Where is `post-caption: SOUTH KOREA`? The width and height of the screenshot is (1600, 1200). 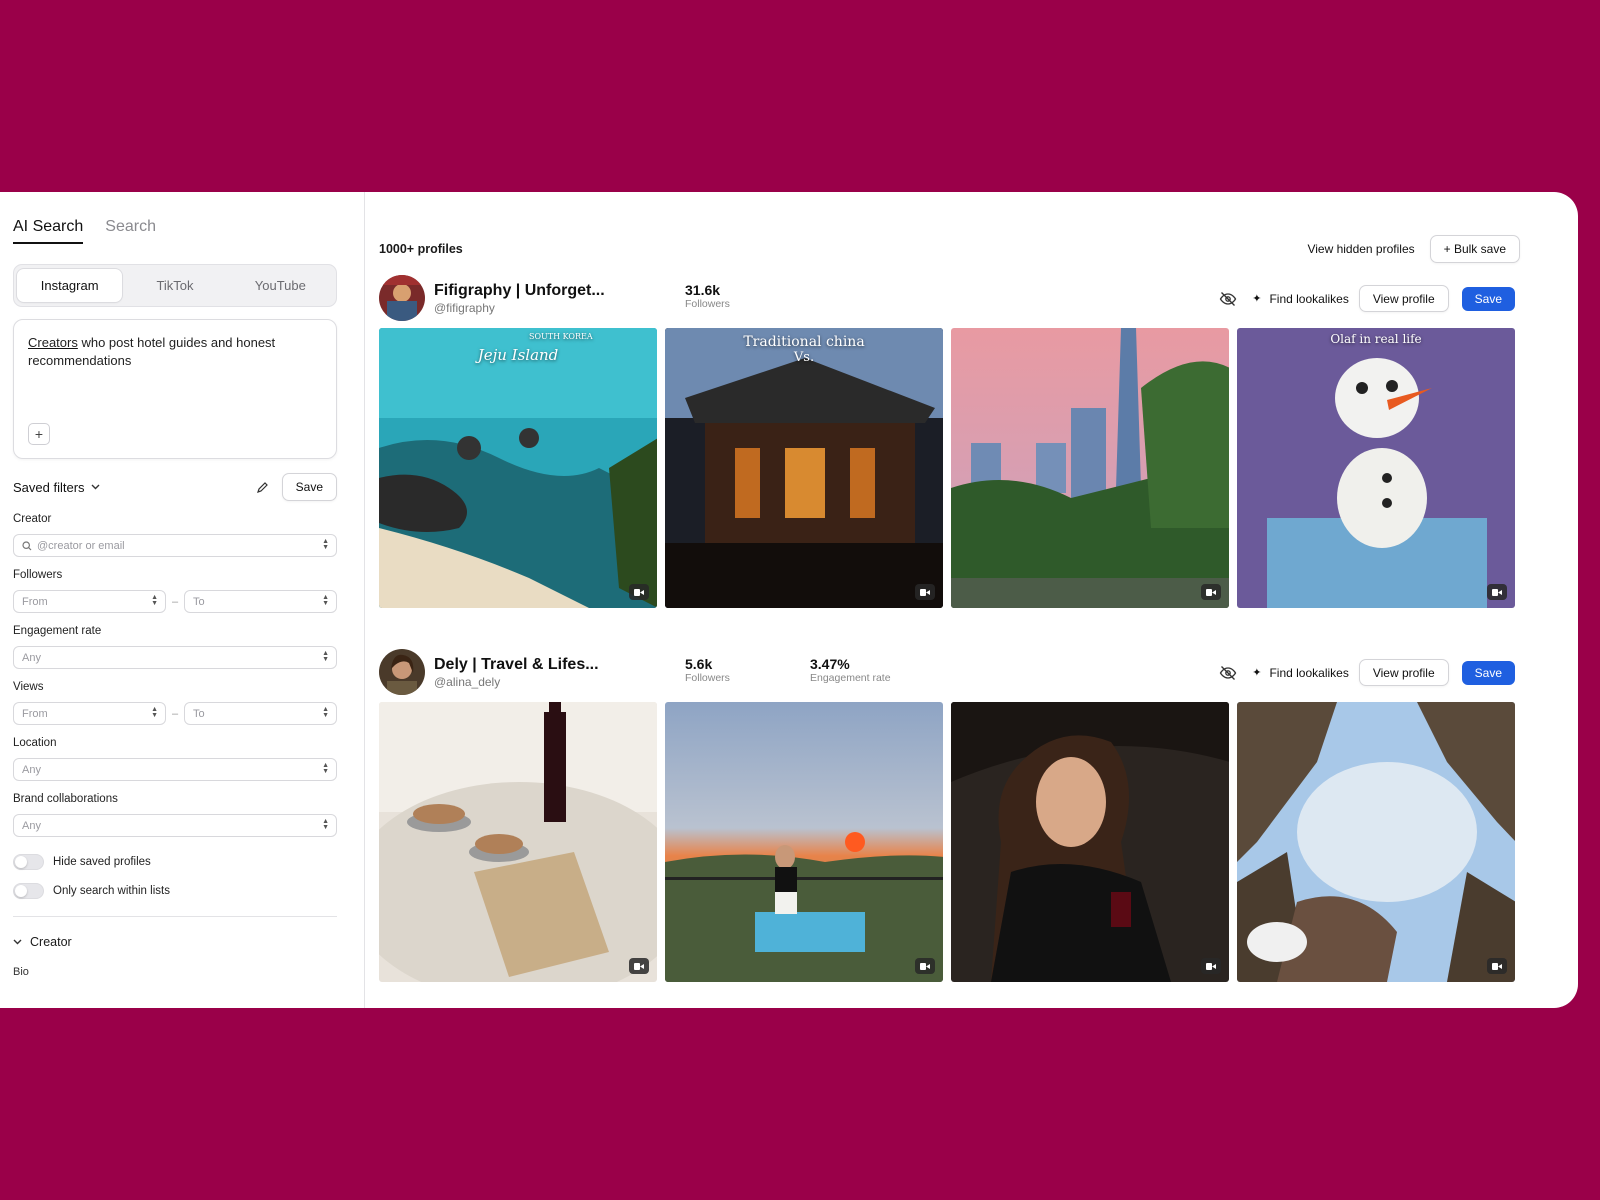 post-caption: SOUTH KOREA is located at coordinates (561, 336).